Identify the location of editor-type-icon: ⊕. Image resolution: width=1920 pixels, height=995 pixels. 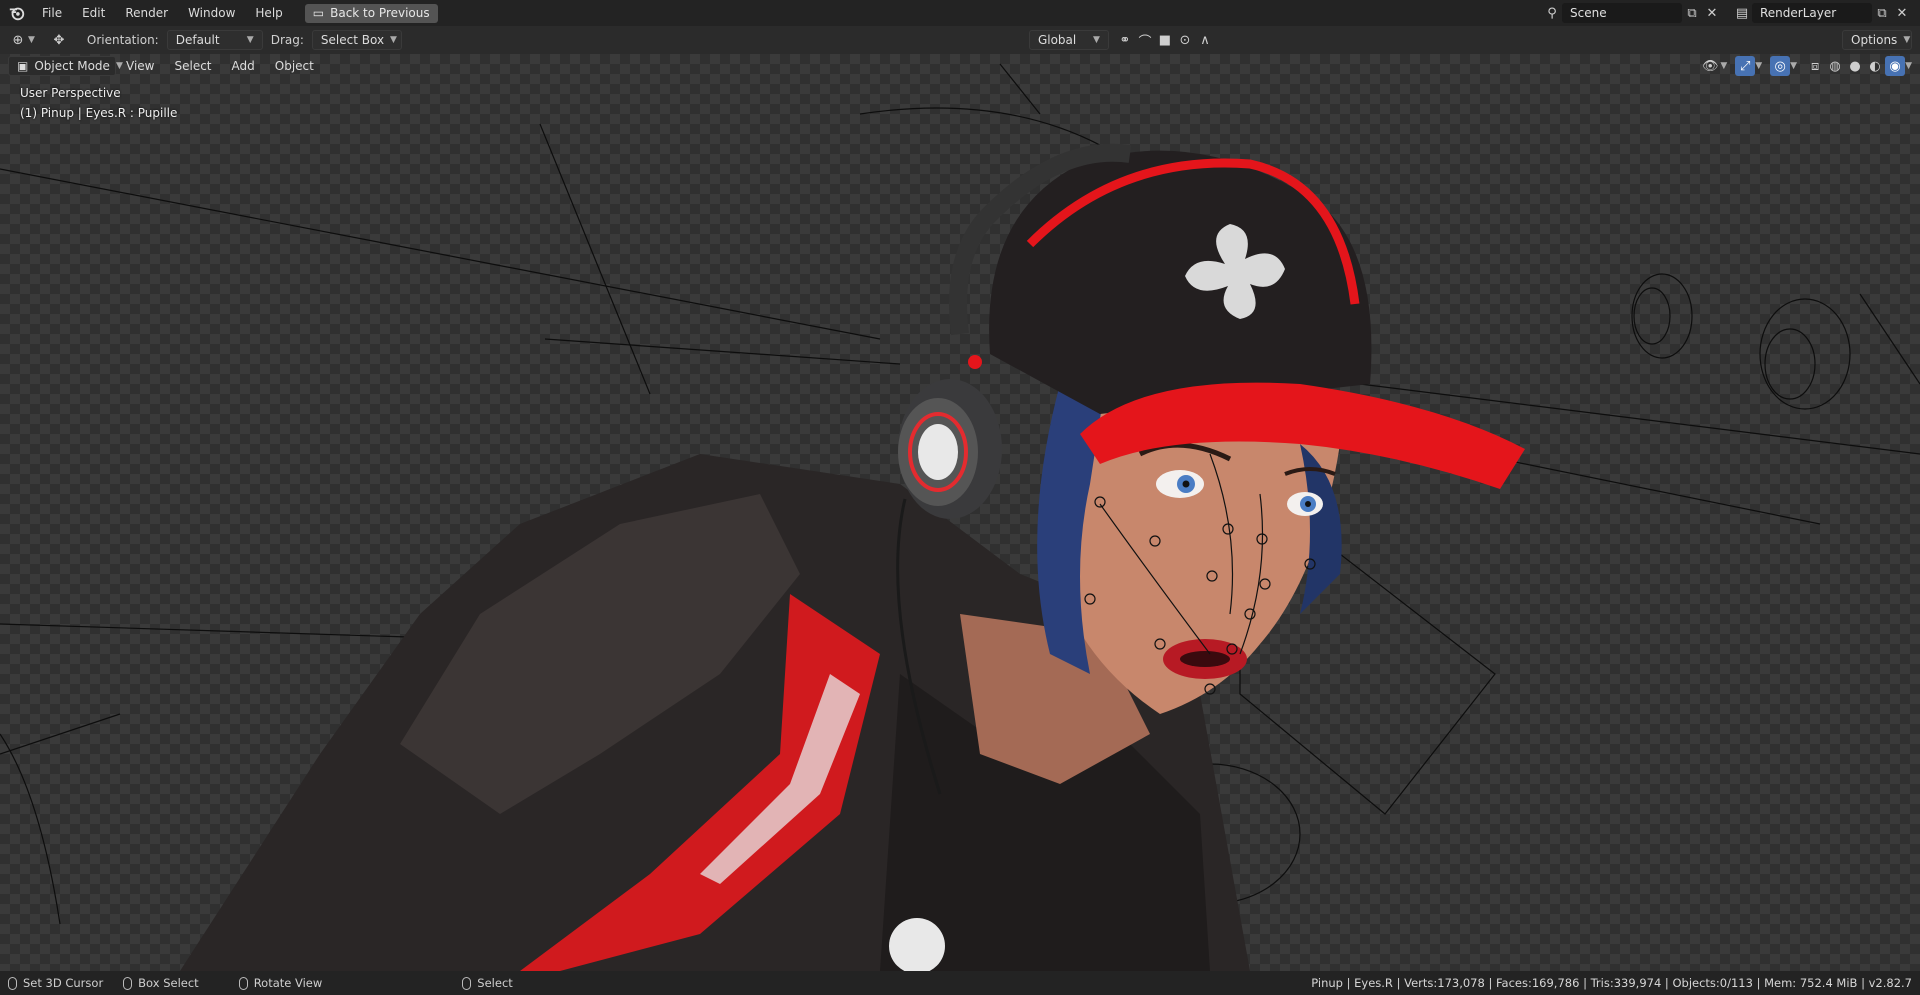
(18, 40).